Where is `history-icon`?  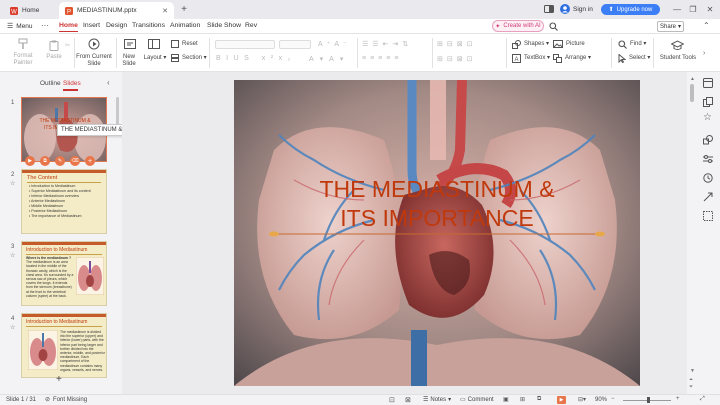
history-icon is located at coordinates (708, 178).